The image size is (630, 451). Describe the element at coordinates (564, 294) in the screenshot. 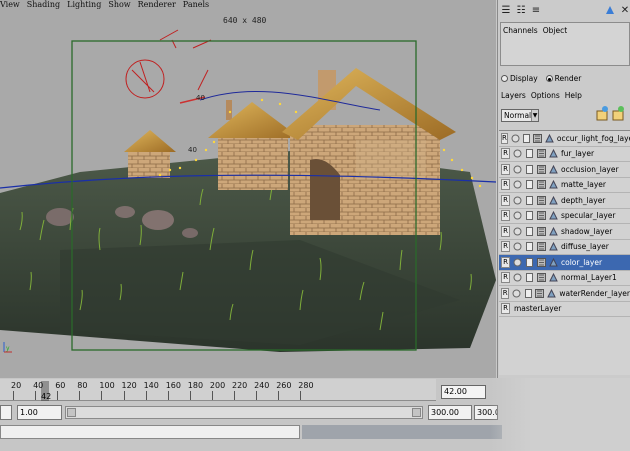

I see `layer-row: RwaterRender_layer` at that location.